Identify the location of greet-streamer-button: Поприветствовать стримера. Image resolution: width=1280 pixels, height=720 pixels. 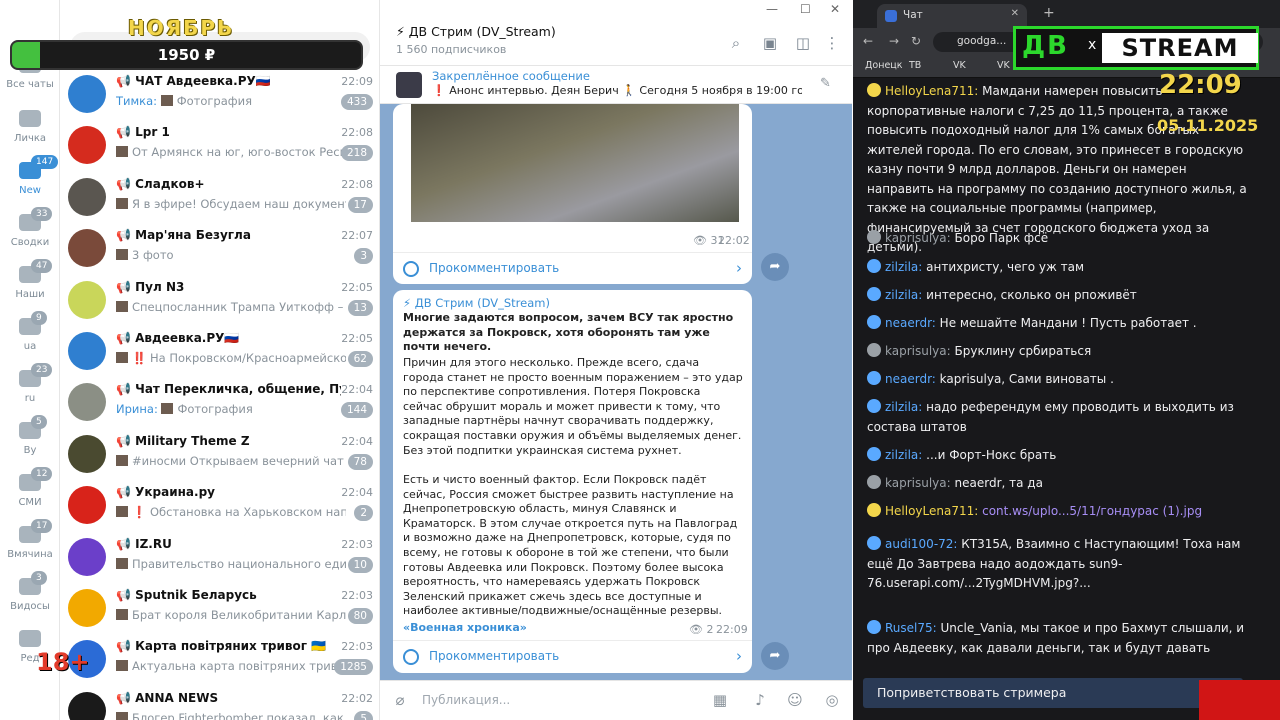
(1053, 693).